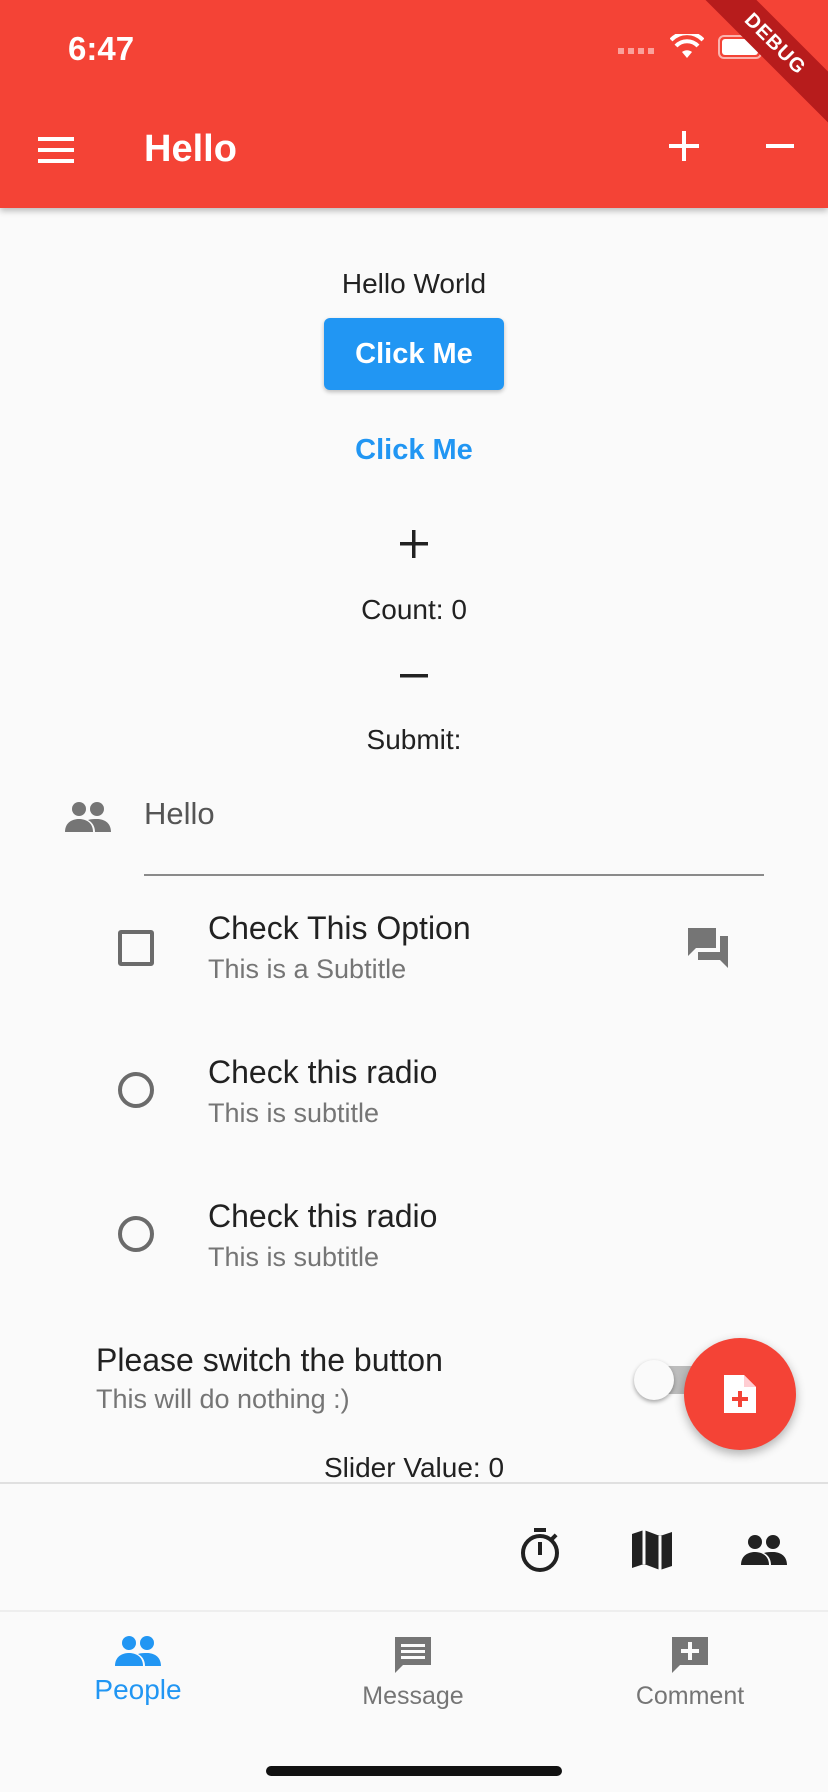  Describe the element at coordinates (56, 150) in the screenshot. I see `menu-icon` at that location.